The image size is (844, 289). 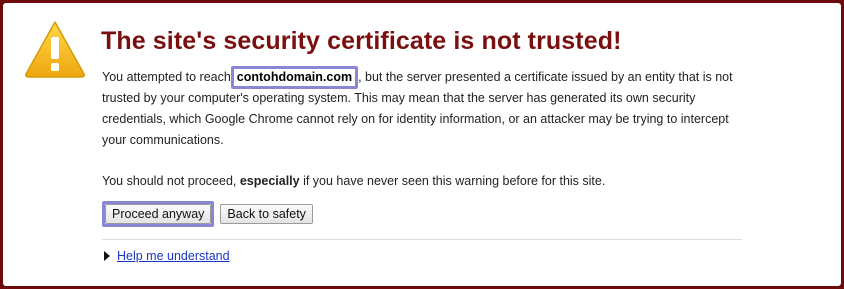 I want to click on back-to-safety-button: Back to safety, so click(x=266, y=214).